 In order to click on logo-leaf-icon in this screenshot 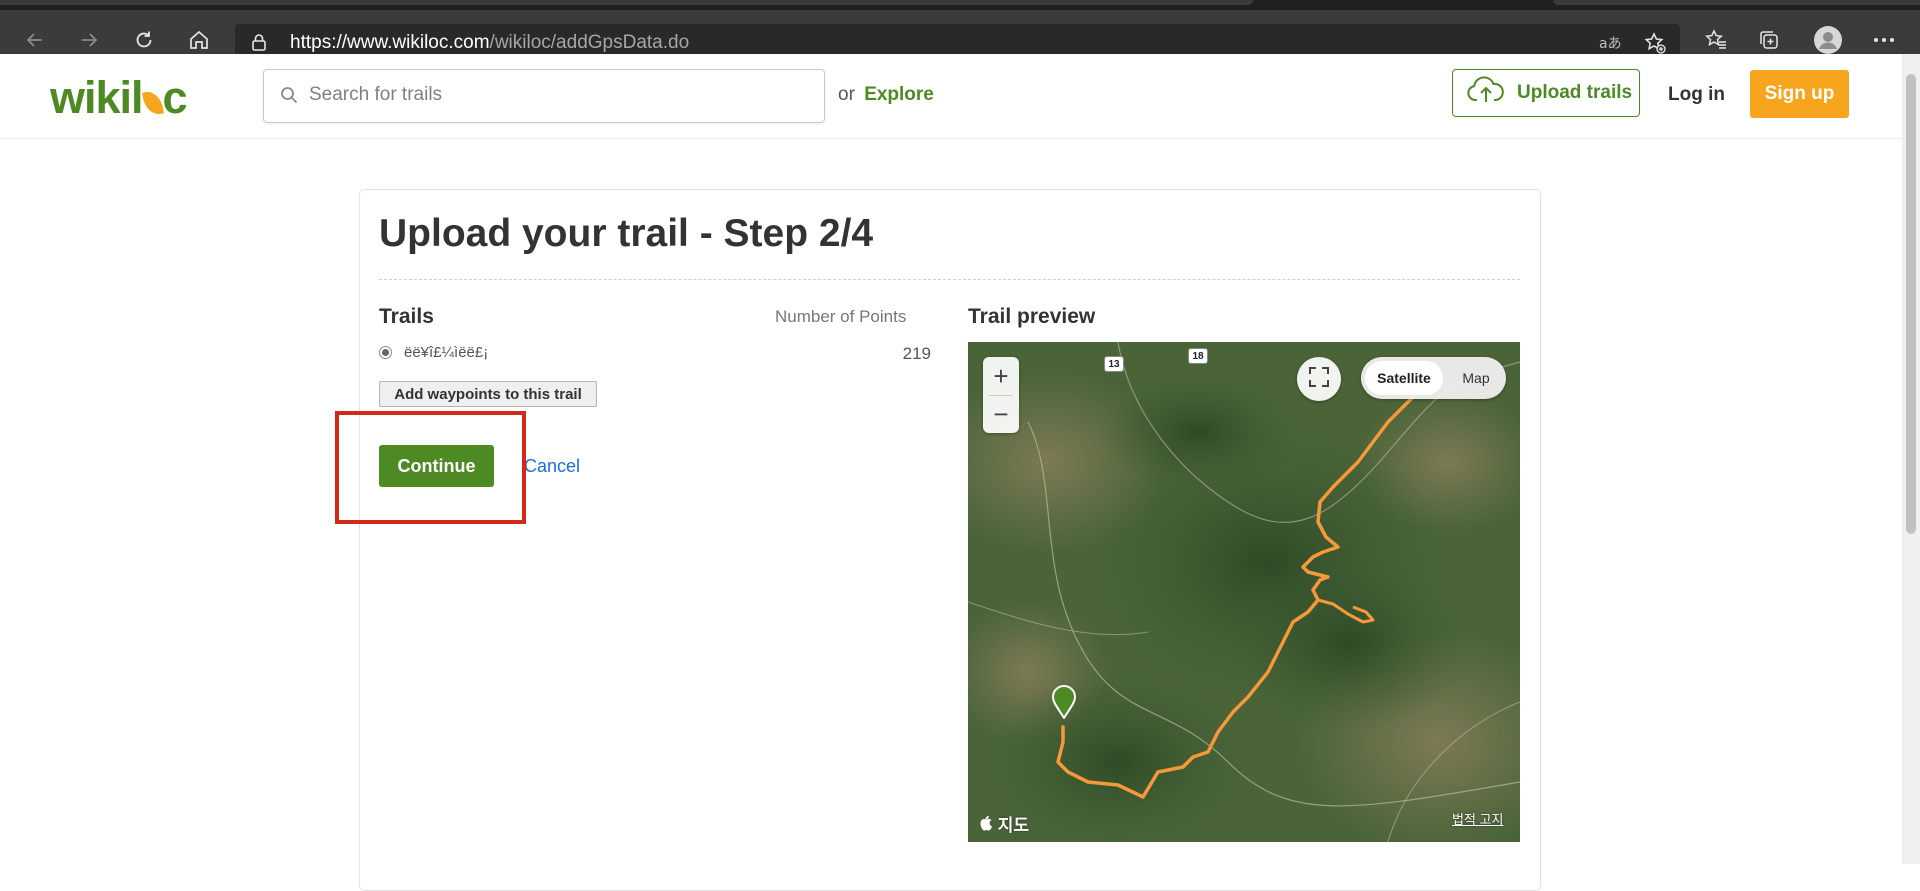, I will do `click(152, 103)`.